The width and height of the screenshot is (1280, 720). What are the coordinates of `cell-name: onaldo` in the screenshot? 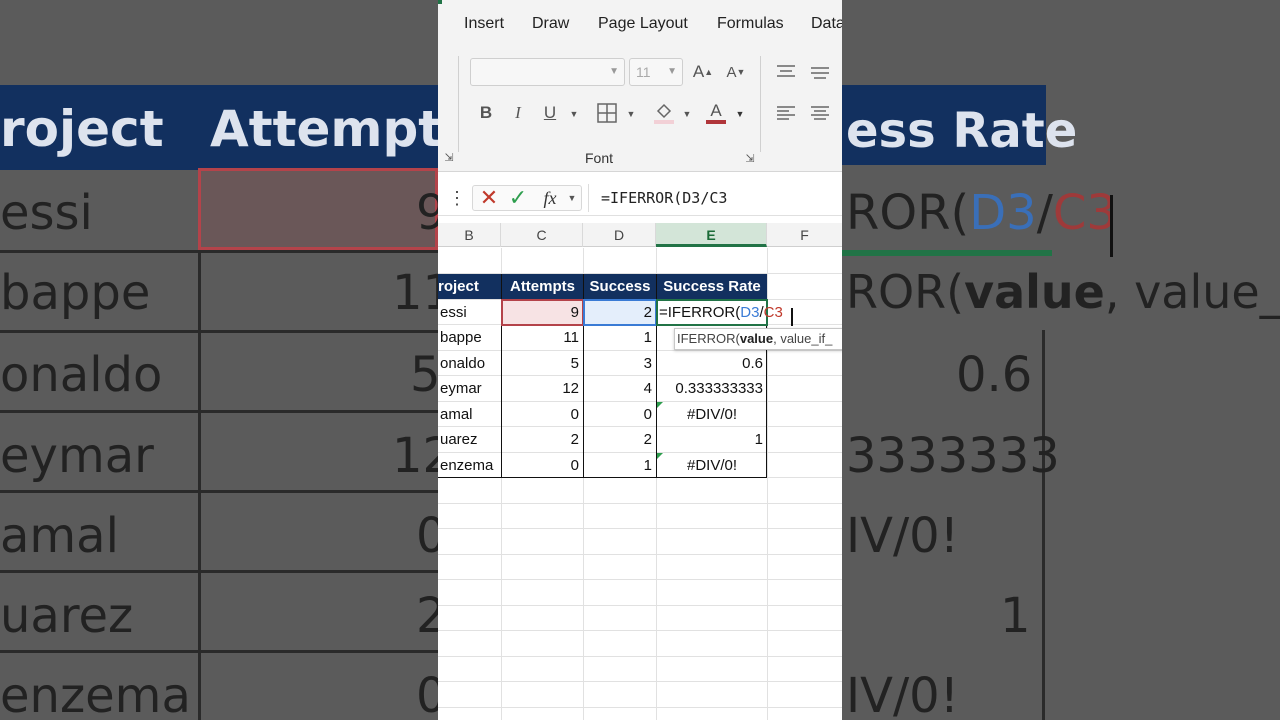 It's located at (470, 363).